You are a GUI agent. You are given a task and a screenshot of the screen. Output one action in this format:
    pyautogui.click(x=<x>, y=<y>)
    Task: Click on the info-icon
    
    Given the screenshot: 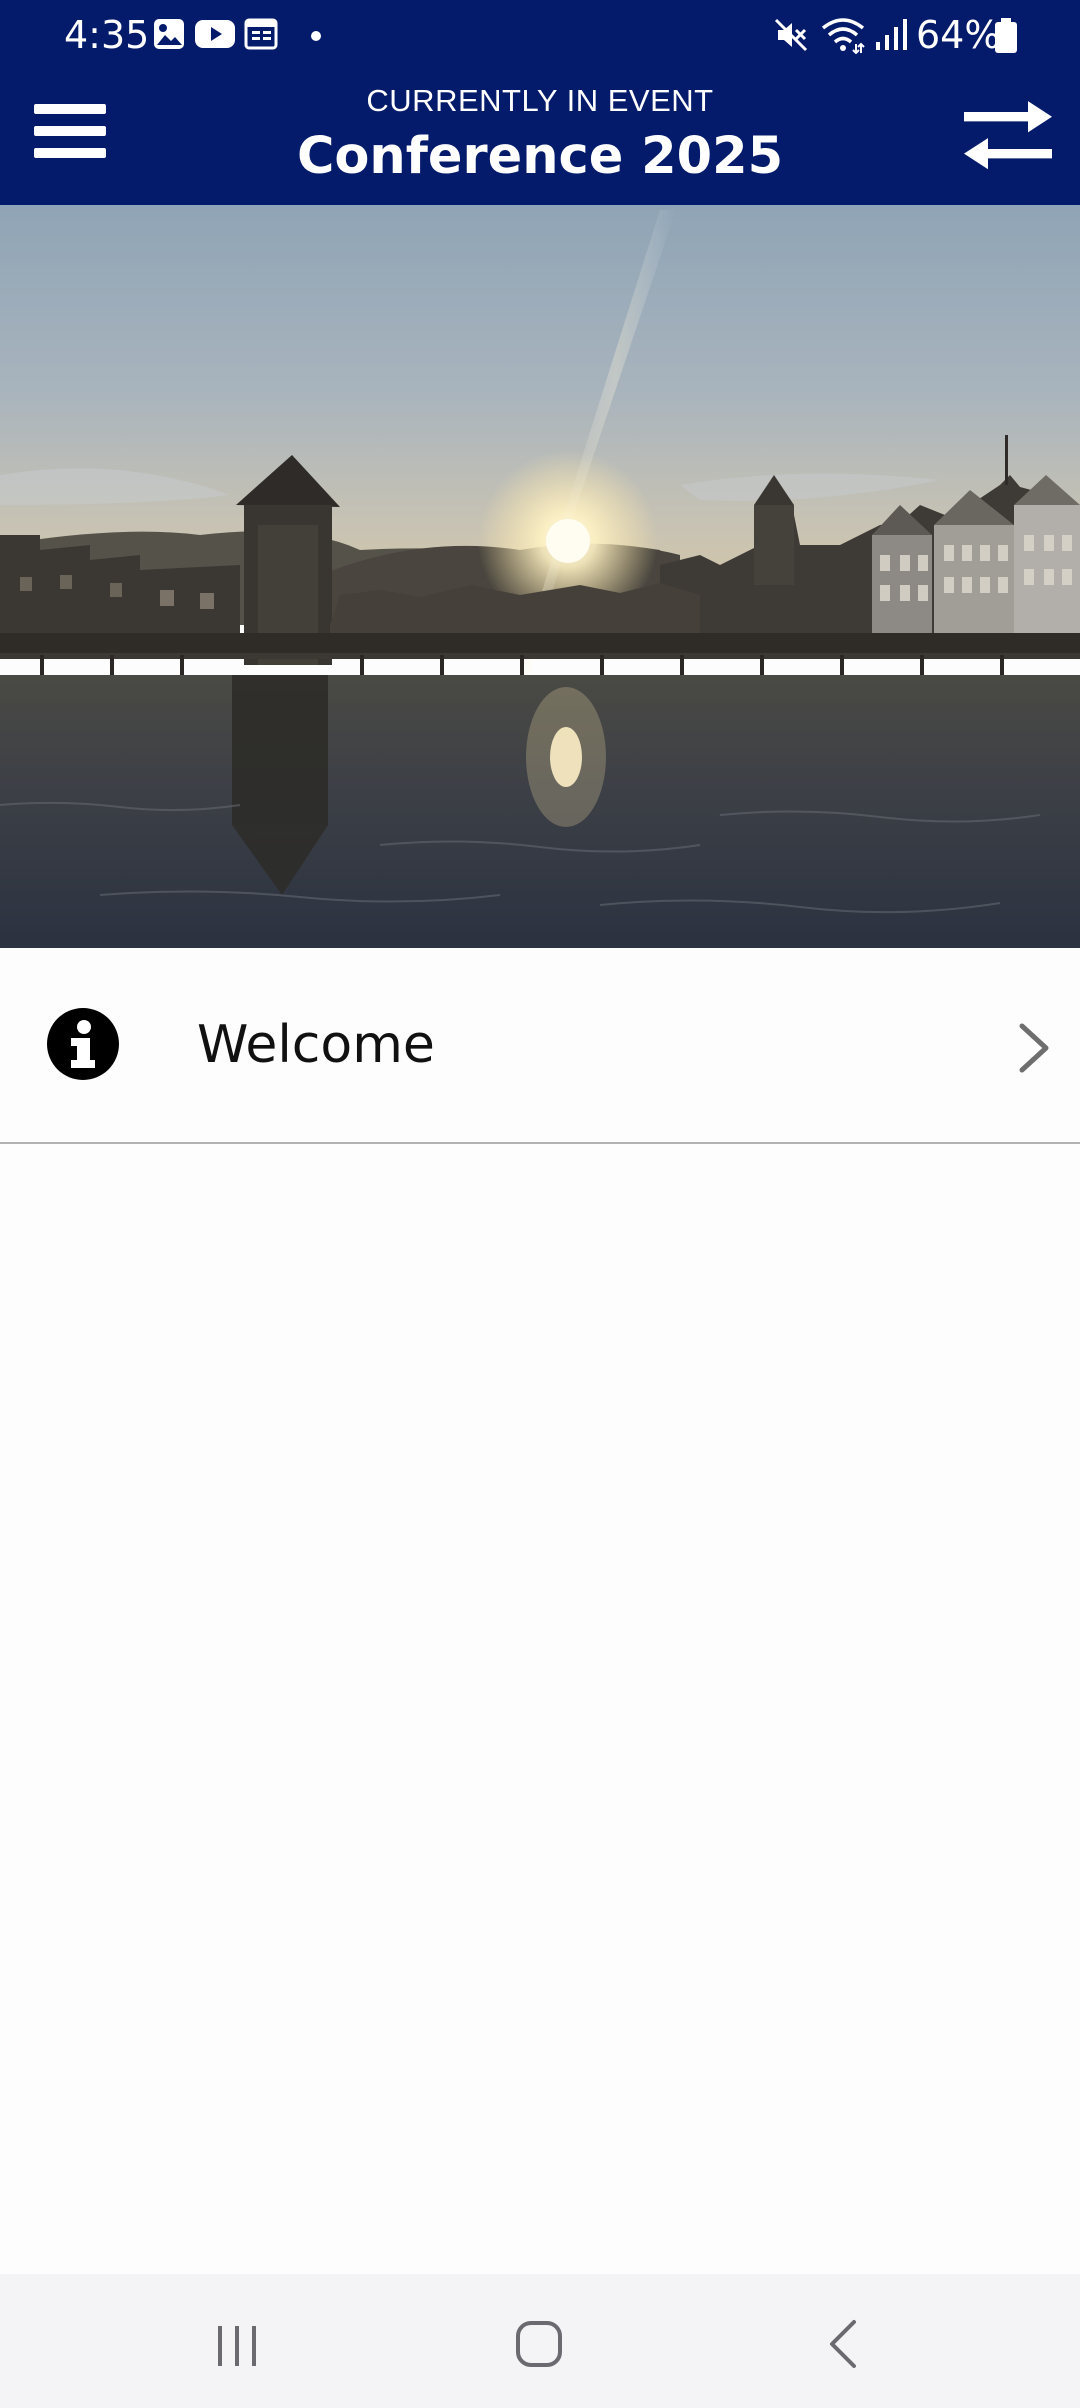 What is the action you would take?
    pyautogui.click(x=83, y=1044)
    